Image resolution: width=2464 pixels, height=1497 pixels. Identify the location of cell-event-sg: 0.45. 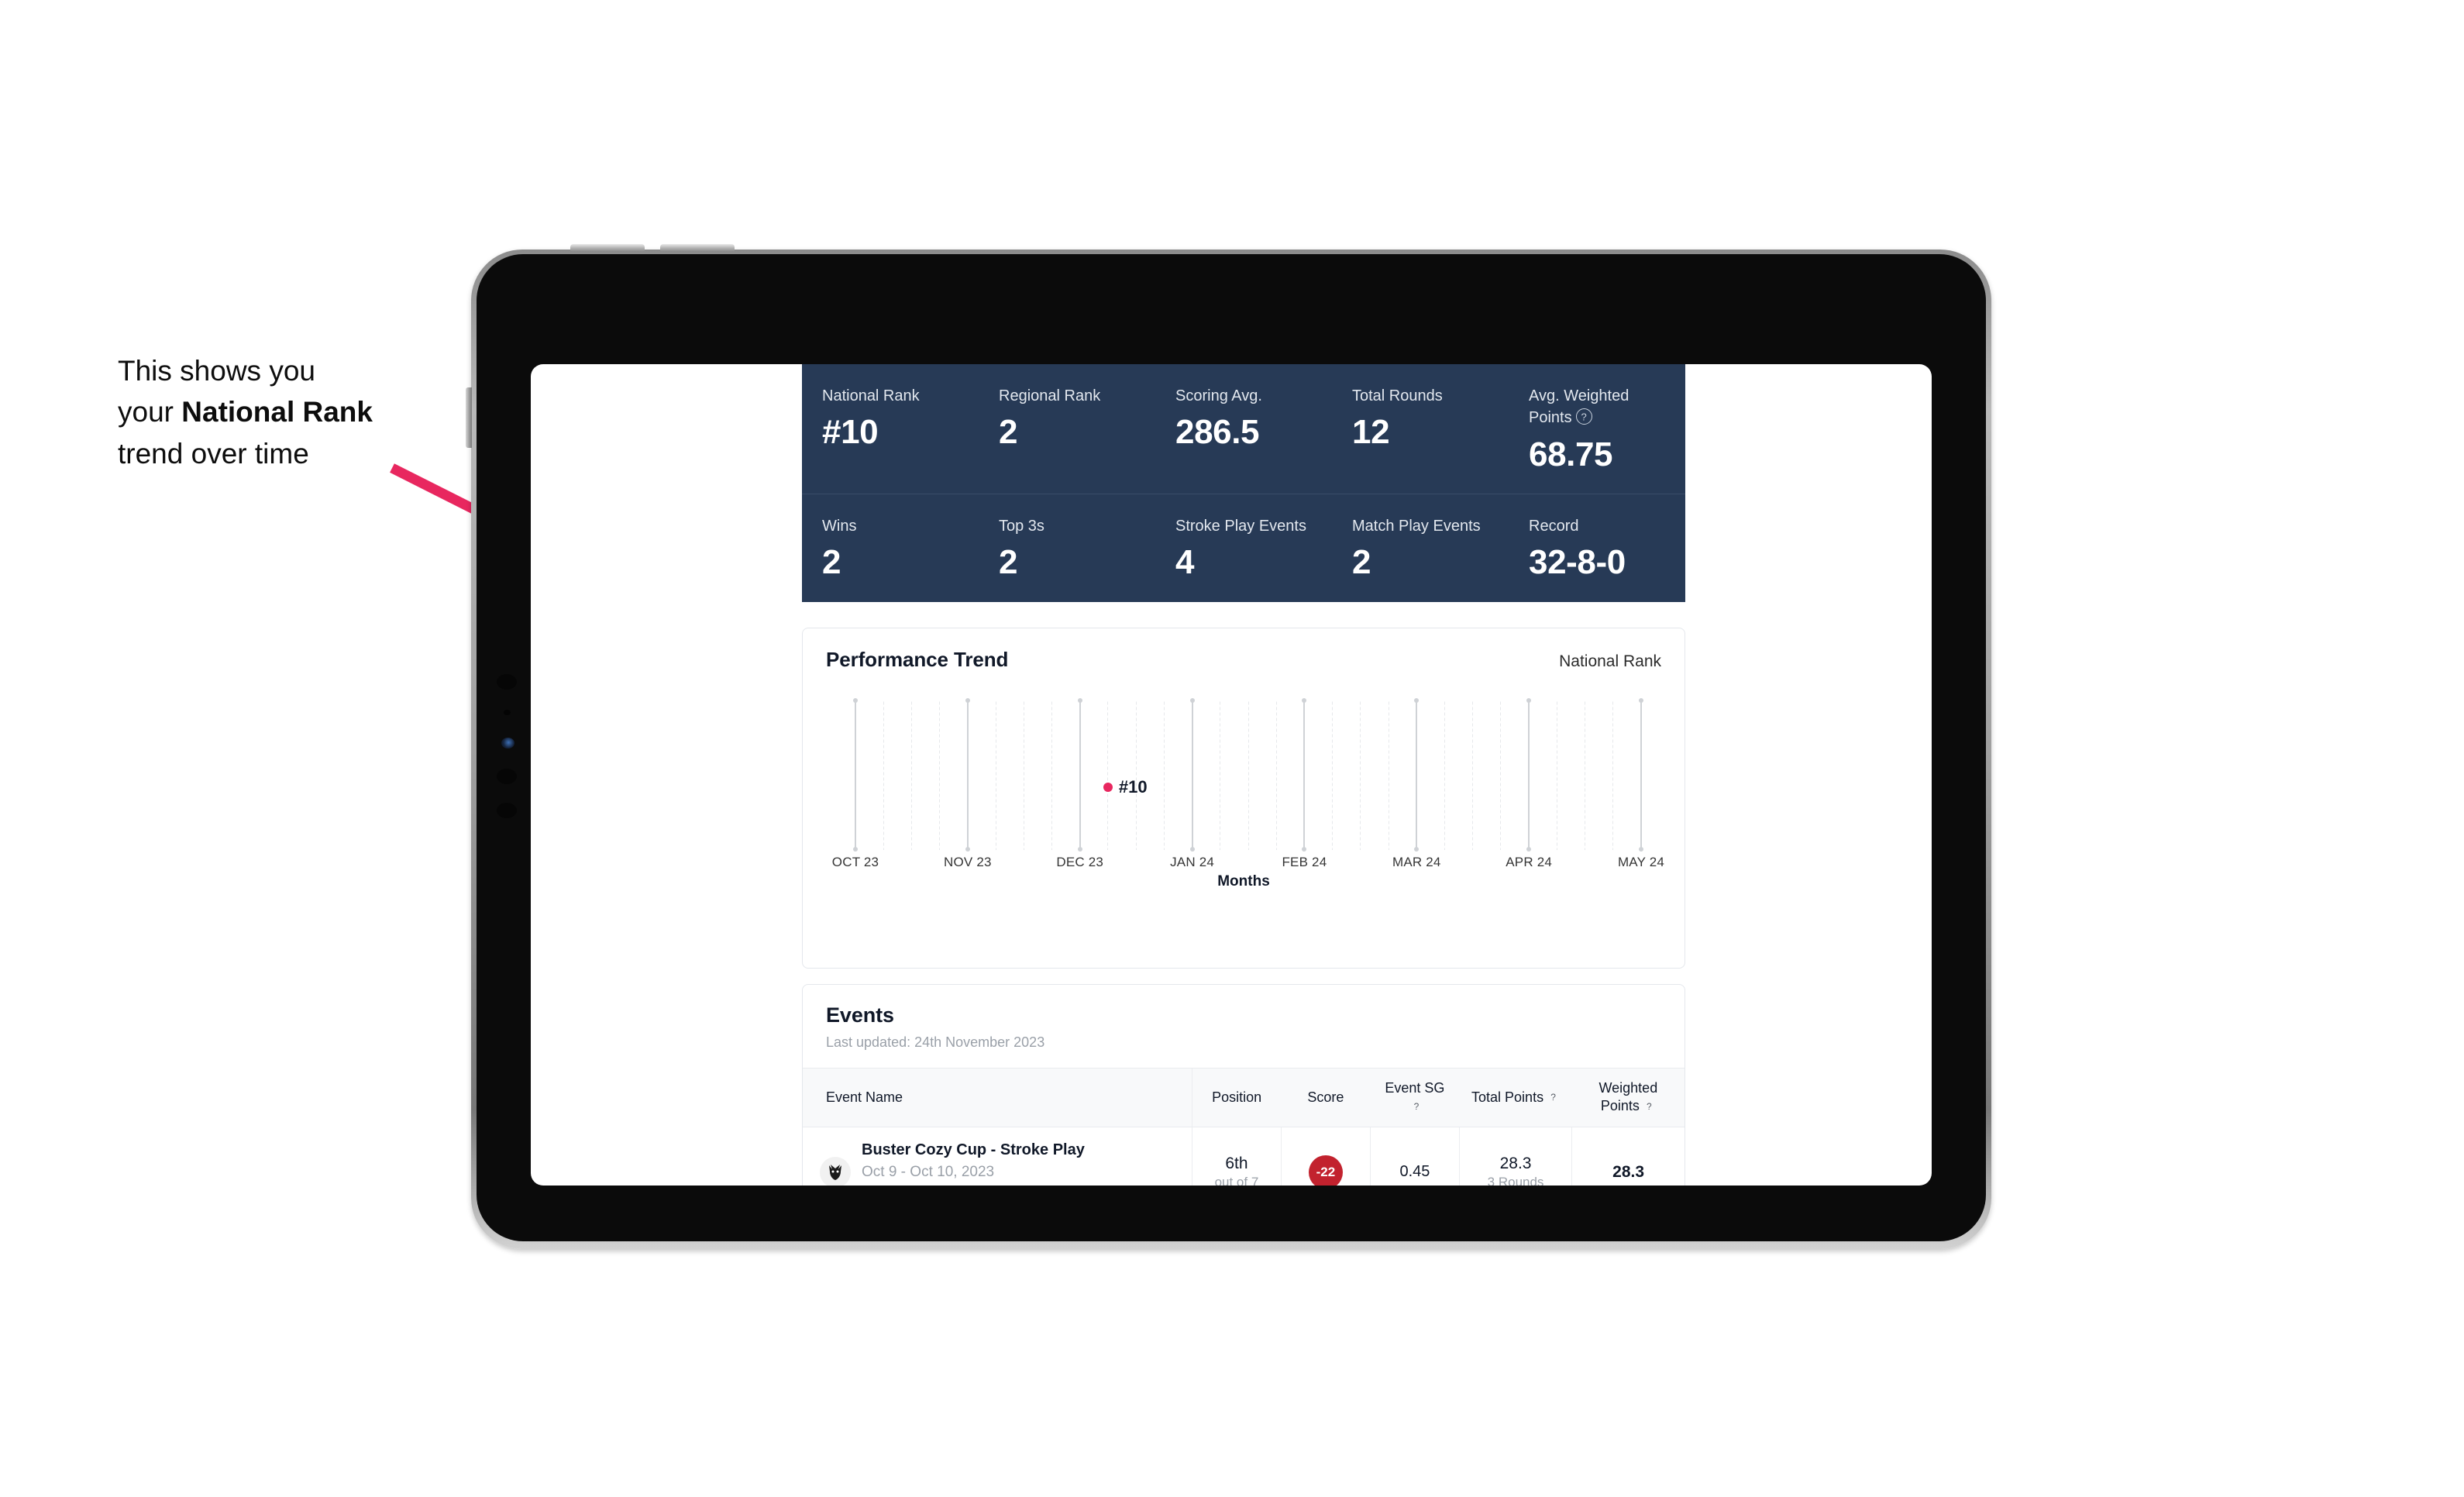
(1415, 1156).